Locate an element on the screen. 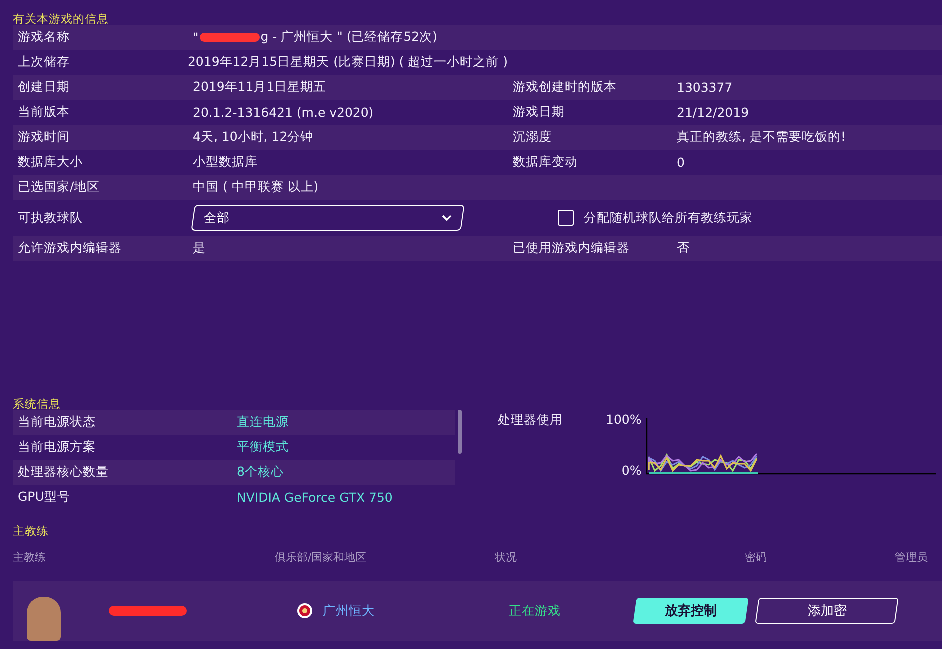 Image resolution: width=942 pixels, height=649 pixels. info-value: g - 广州恒大 " (已经储存52次) is located at coordinates (349, 37).